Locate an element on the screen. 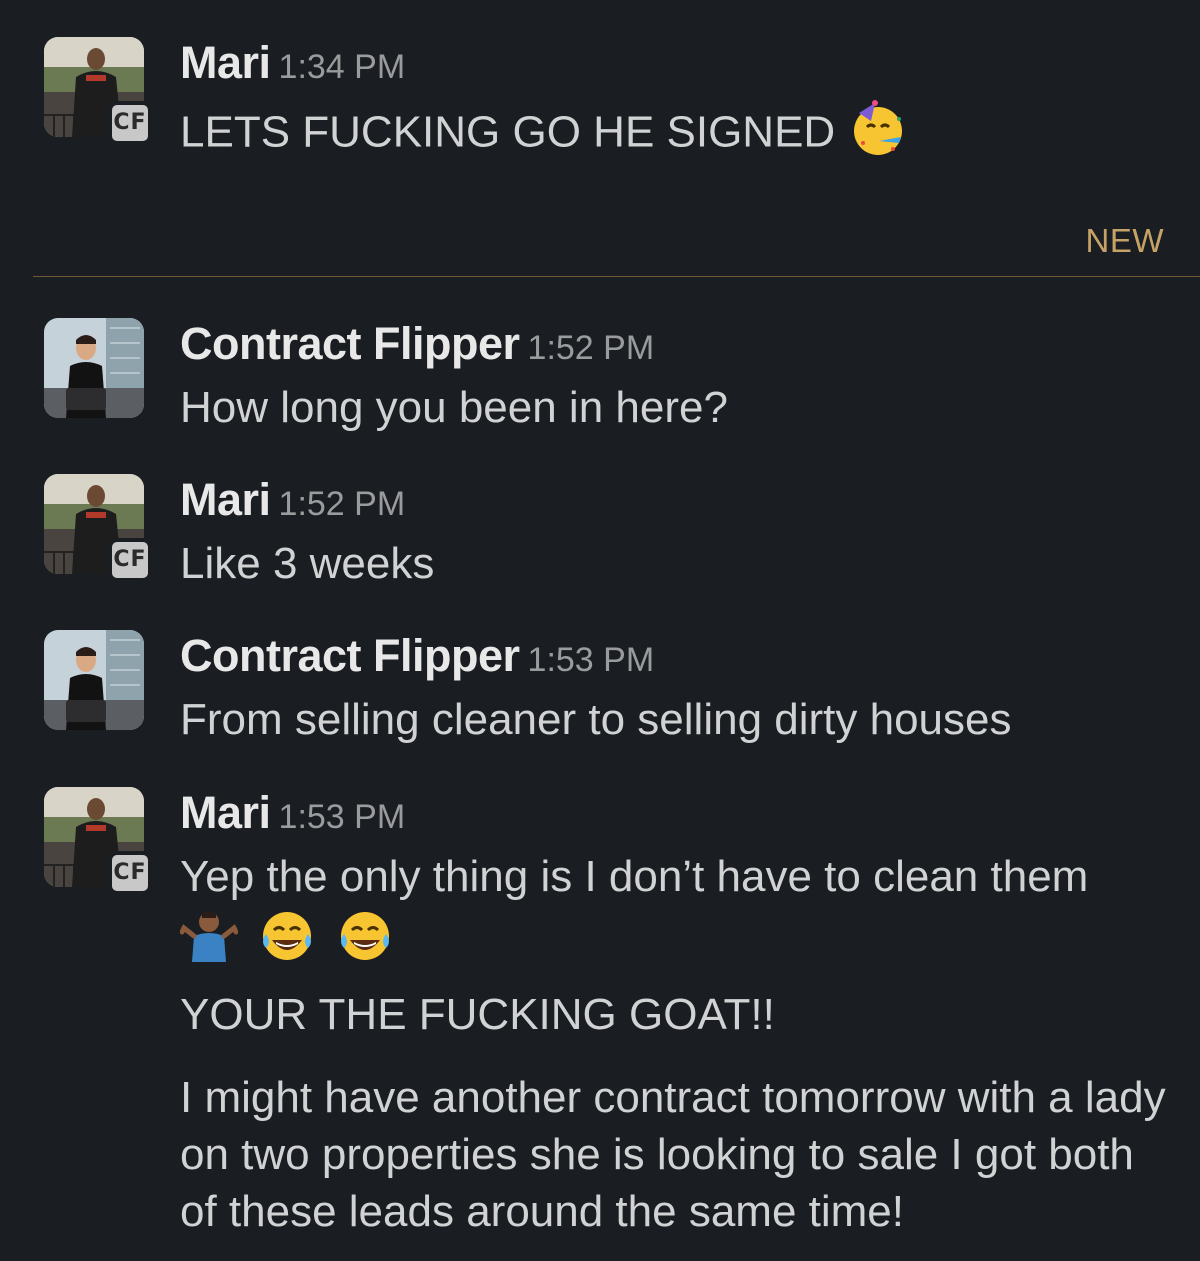  partying-face-icon is located at coordinates (878, 135).